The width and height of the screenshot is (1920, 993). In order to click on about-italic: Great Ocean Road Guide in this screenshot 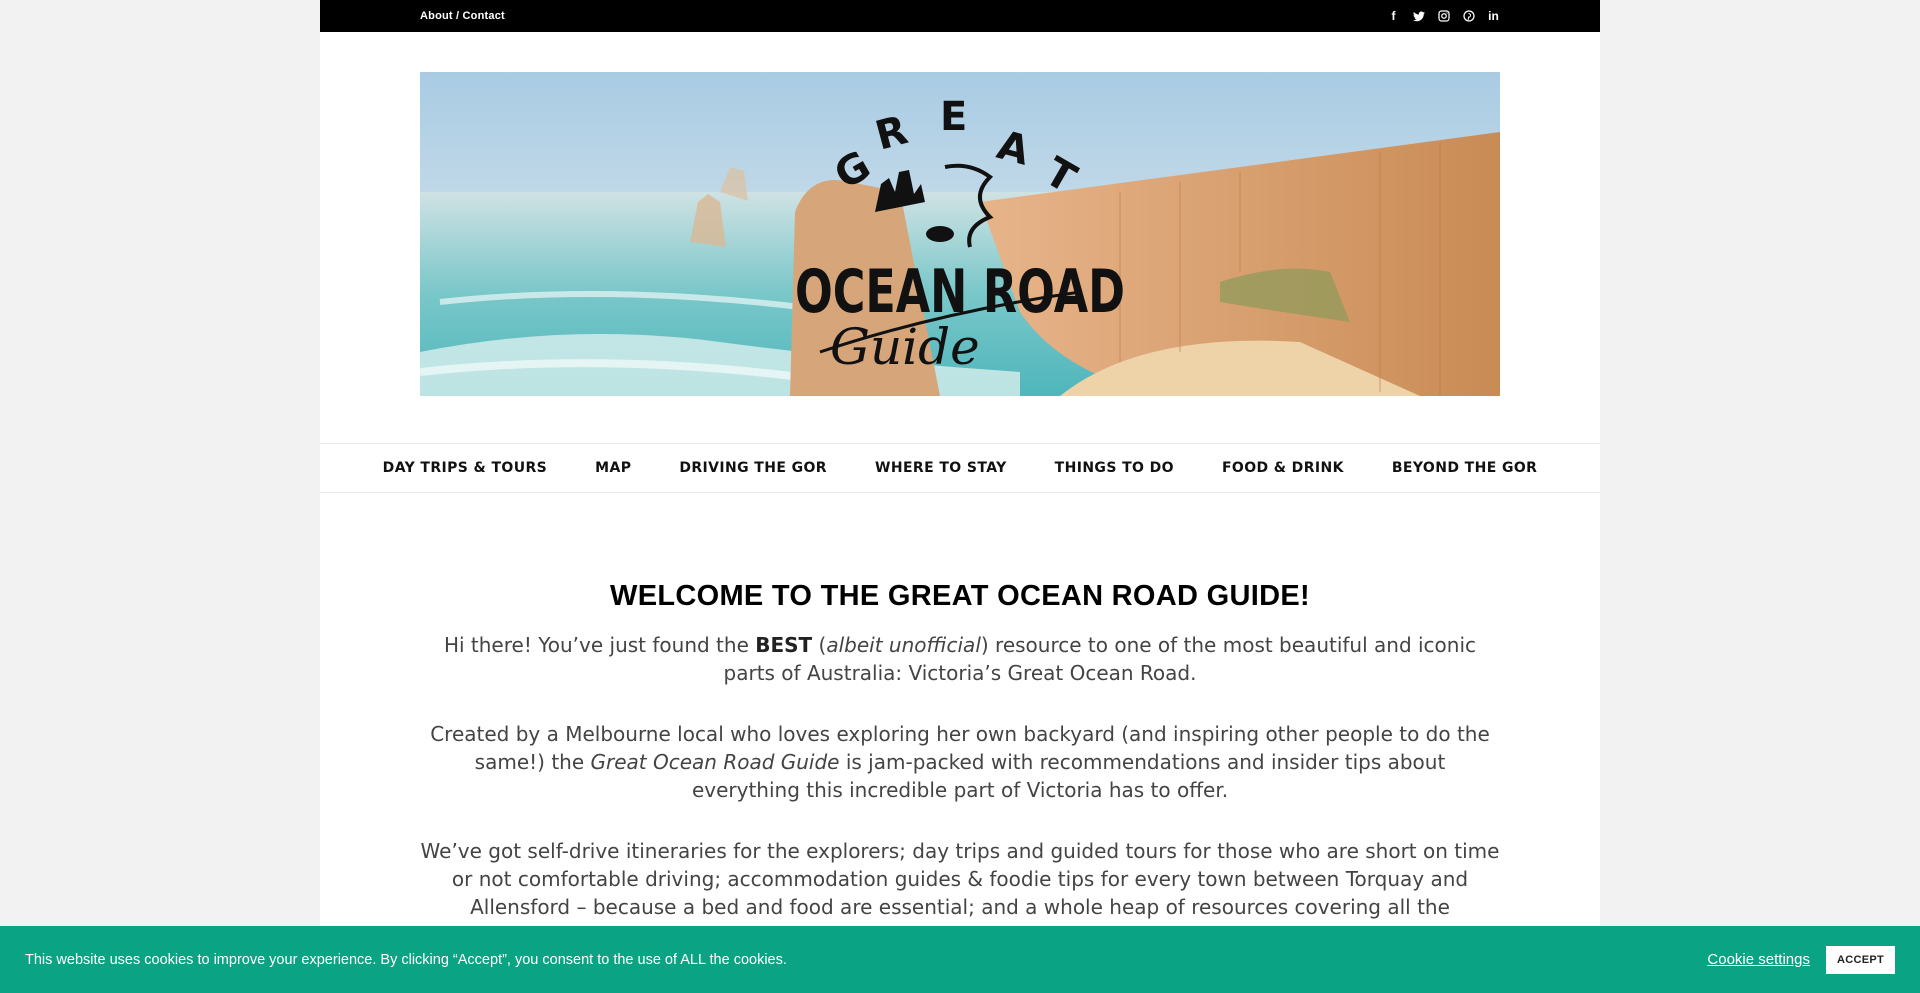, I will do `click(715, 762)`.